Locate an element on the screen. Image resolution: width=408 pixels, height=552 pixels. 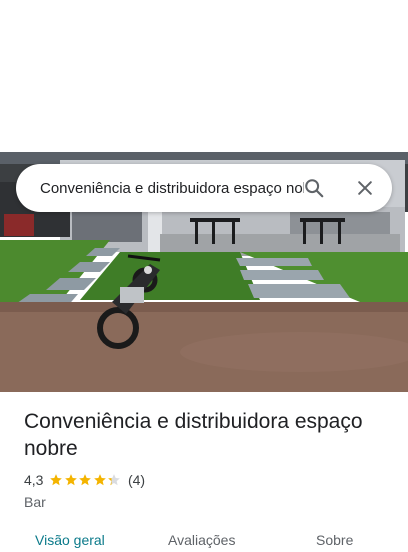
search-bar is located at coordinates (204, 188).